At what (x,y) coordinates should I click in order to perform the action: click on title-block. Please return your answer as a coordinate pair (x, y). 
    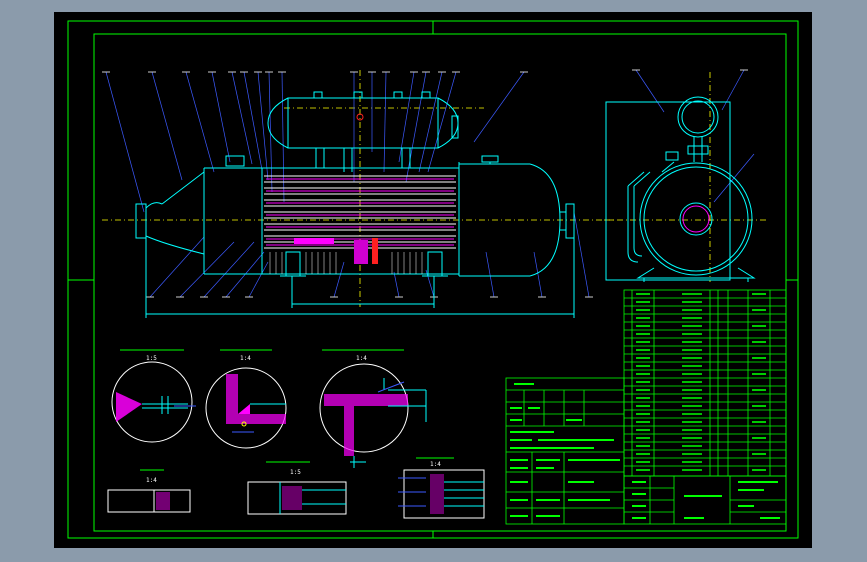
    Looking at the image, I should click on (646, 451).